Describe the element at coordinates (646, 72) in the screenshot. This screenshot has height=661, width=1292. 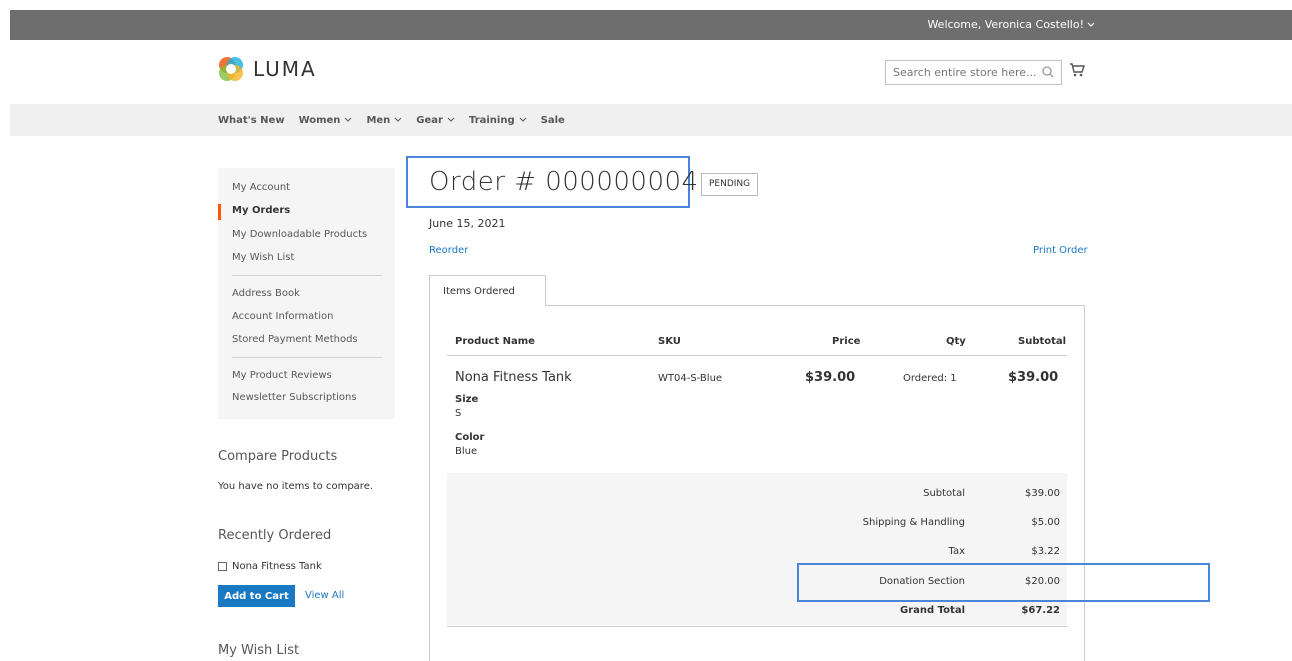
I see `header: LUMA` at that location.